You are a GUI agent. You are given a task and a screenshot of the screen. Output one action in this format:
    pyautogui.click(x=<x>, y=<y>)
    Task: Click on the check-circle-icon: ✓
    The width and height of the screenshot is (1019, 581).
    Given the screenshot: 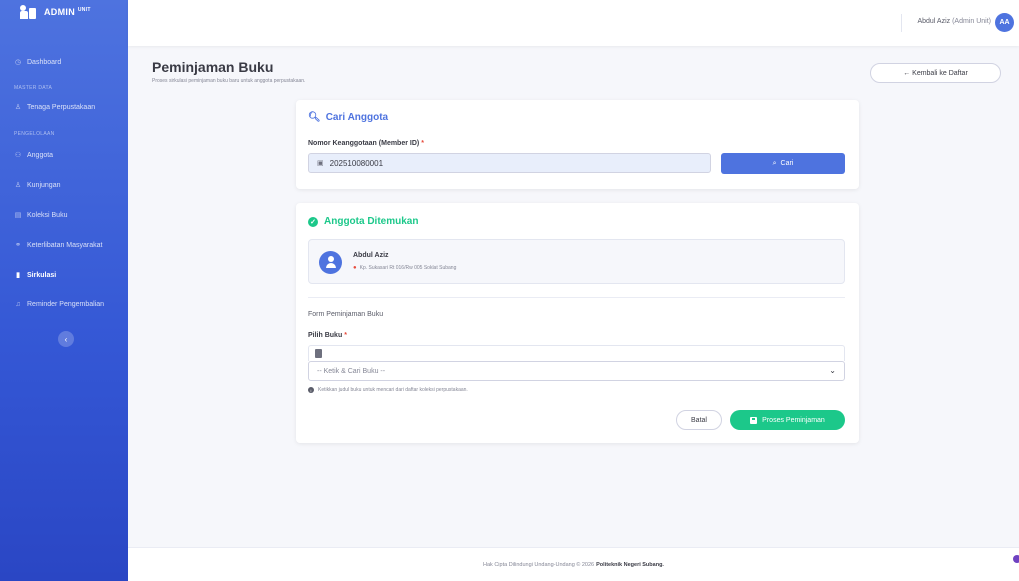 What is the action you would take?
    pyautogui.click(x=313, y=221)
    